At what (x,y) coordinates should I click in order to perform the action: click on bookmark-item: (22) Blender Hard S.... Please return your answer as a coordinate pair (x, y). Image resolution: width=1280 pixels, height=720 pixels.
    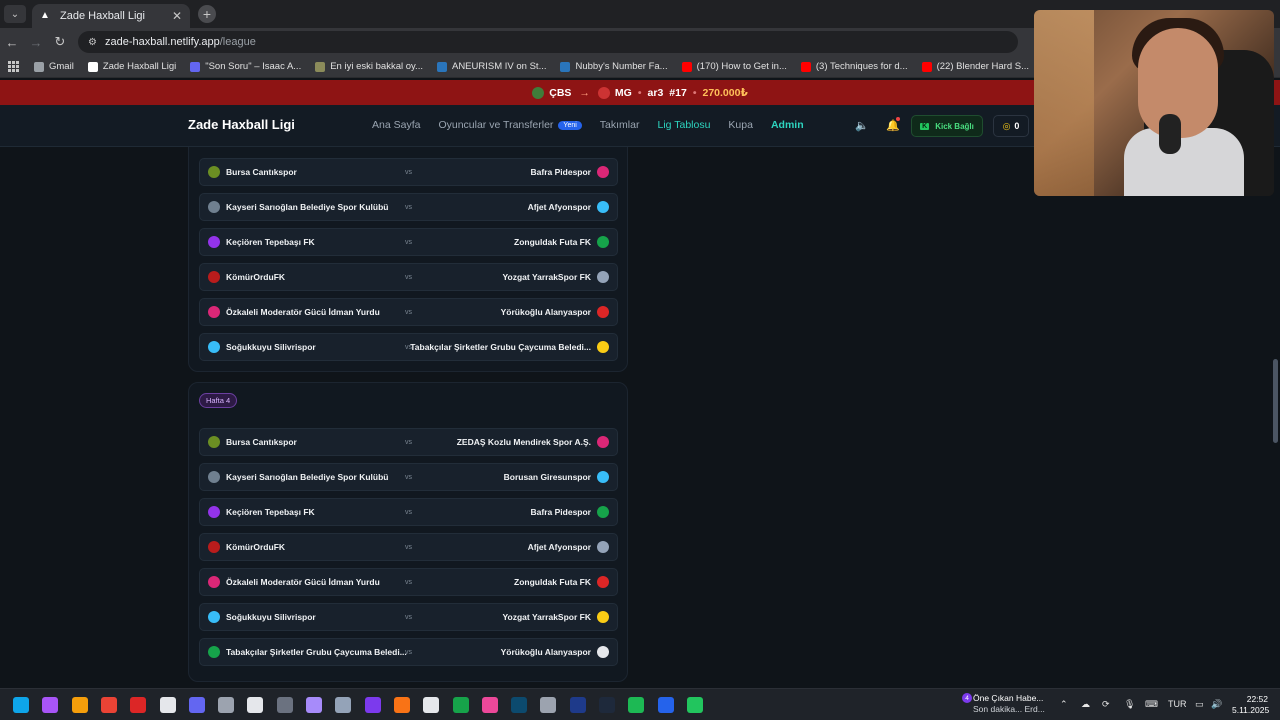
    Looking at the image, I should click on (975, 66).